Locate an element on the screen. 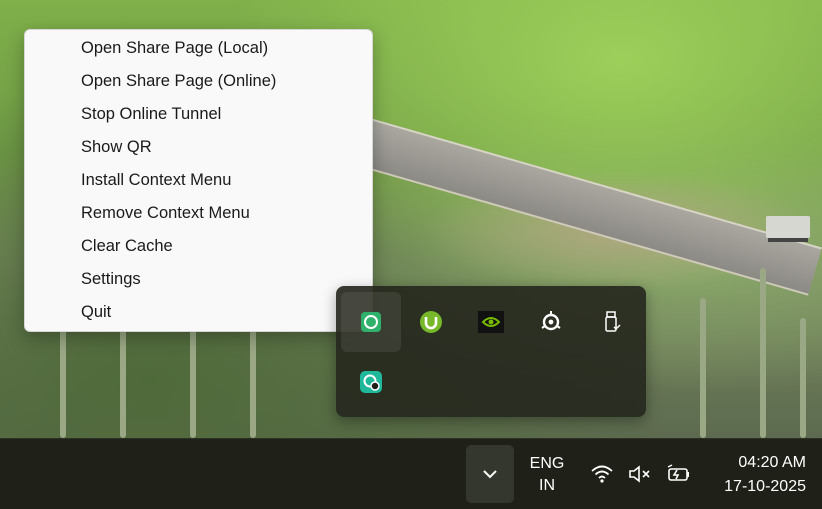 Image resolution: width=822 pixels, height=509 pixels. menu-item-clear-cache: Clear Cache is located at coordinates (198, 246).